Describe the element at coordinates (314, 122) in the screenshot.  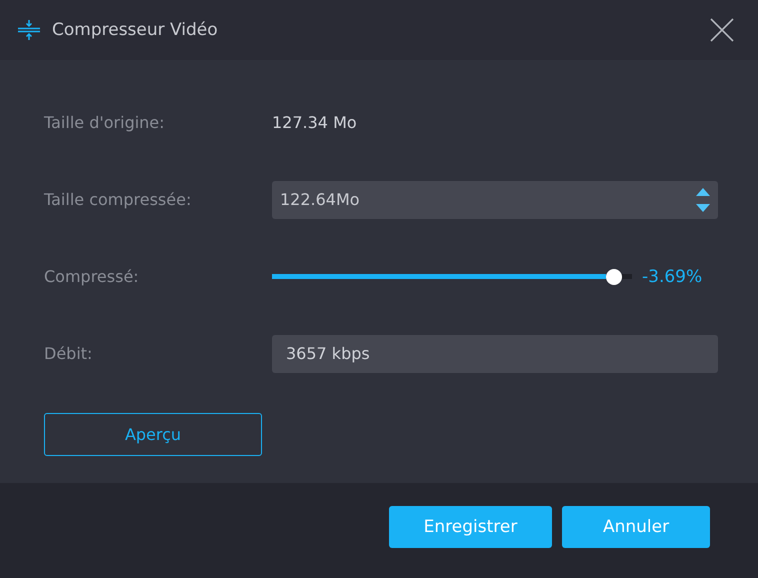
I see `size-value: 127.34 Mo` at that location.